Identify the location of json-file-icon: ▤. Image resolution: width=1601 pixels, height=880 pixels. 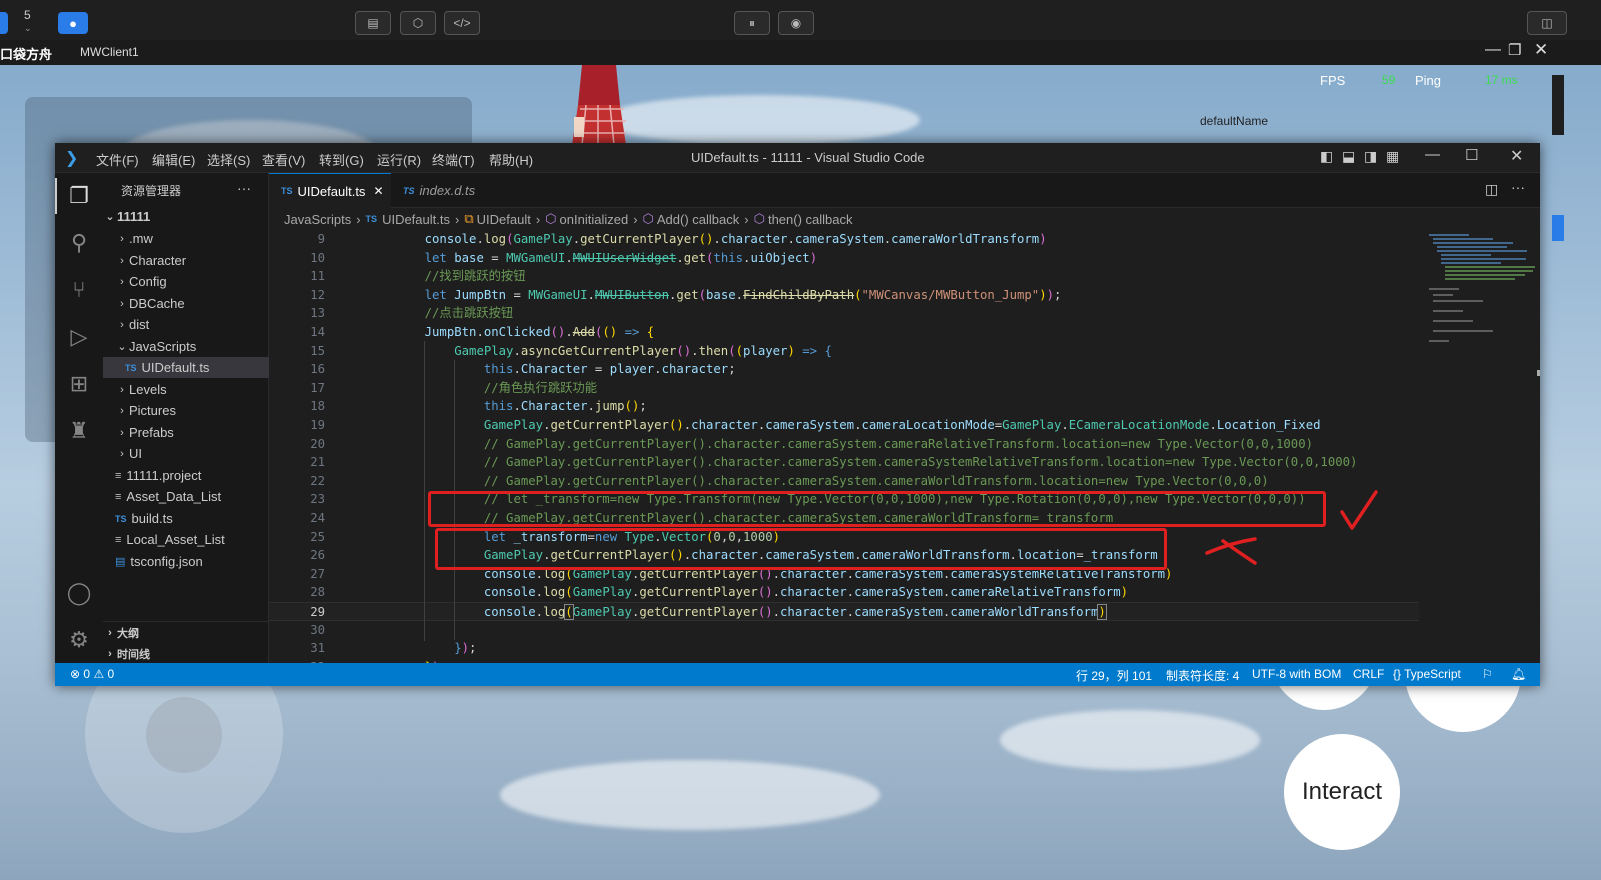
(120, 562).